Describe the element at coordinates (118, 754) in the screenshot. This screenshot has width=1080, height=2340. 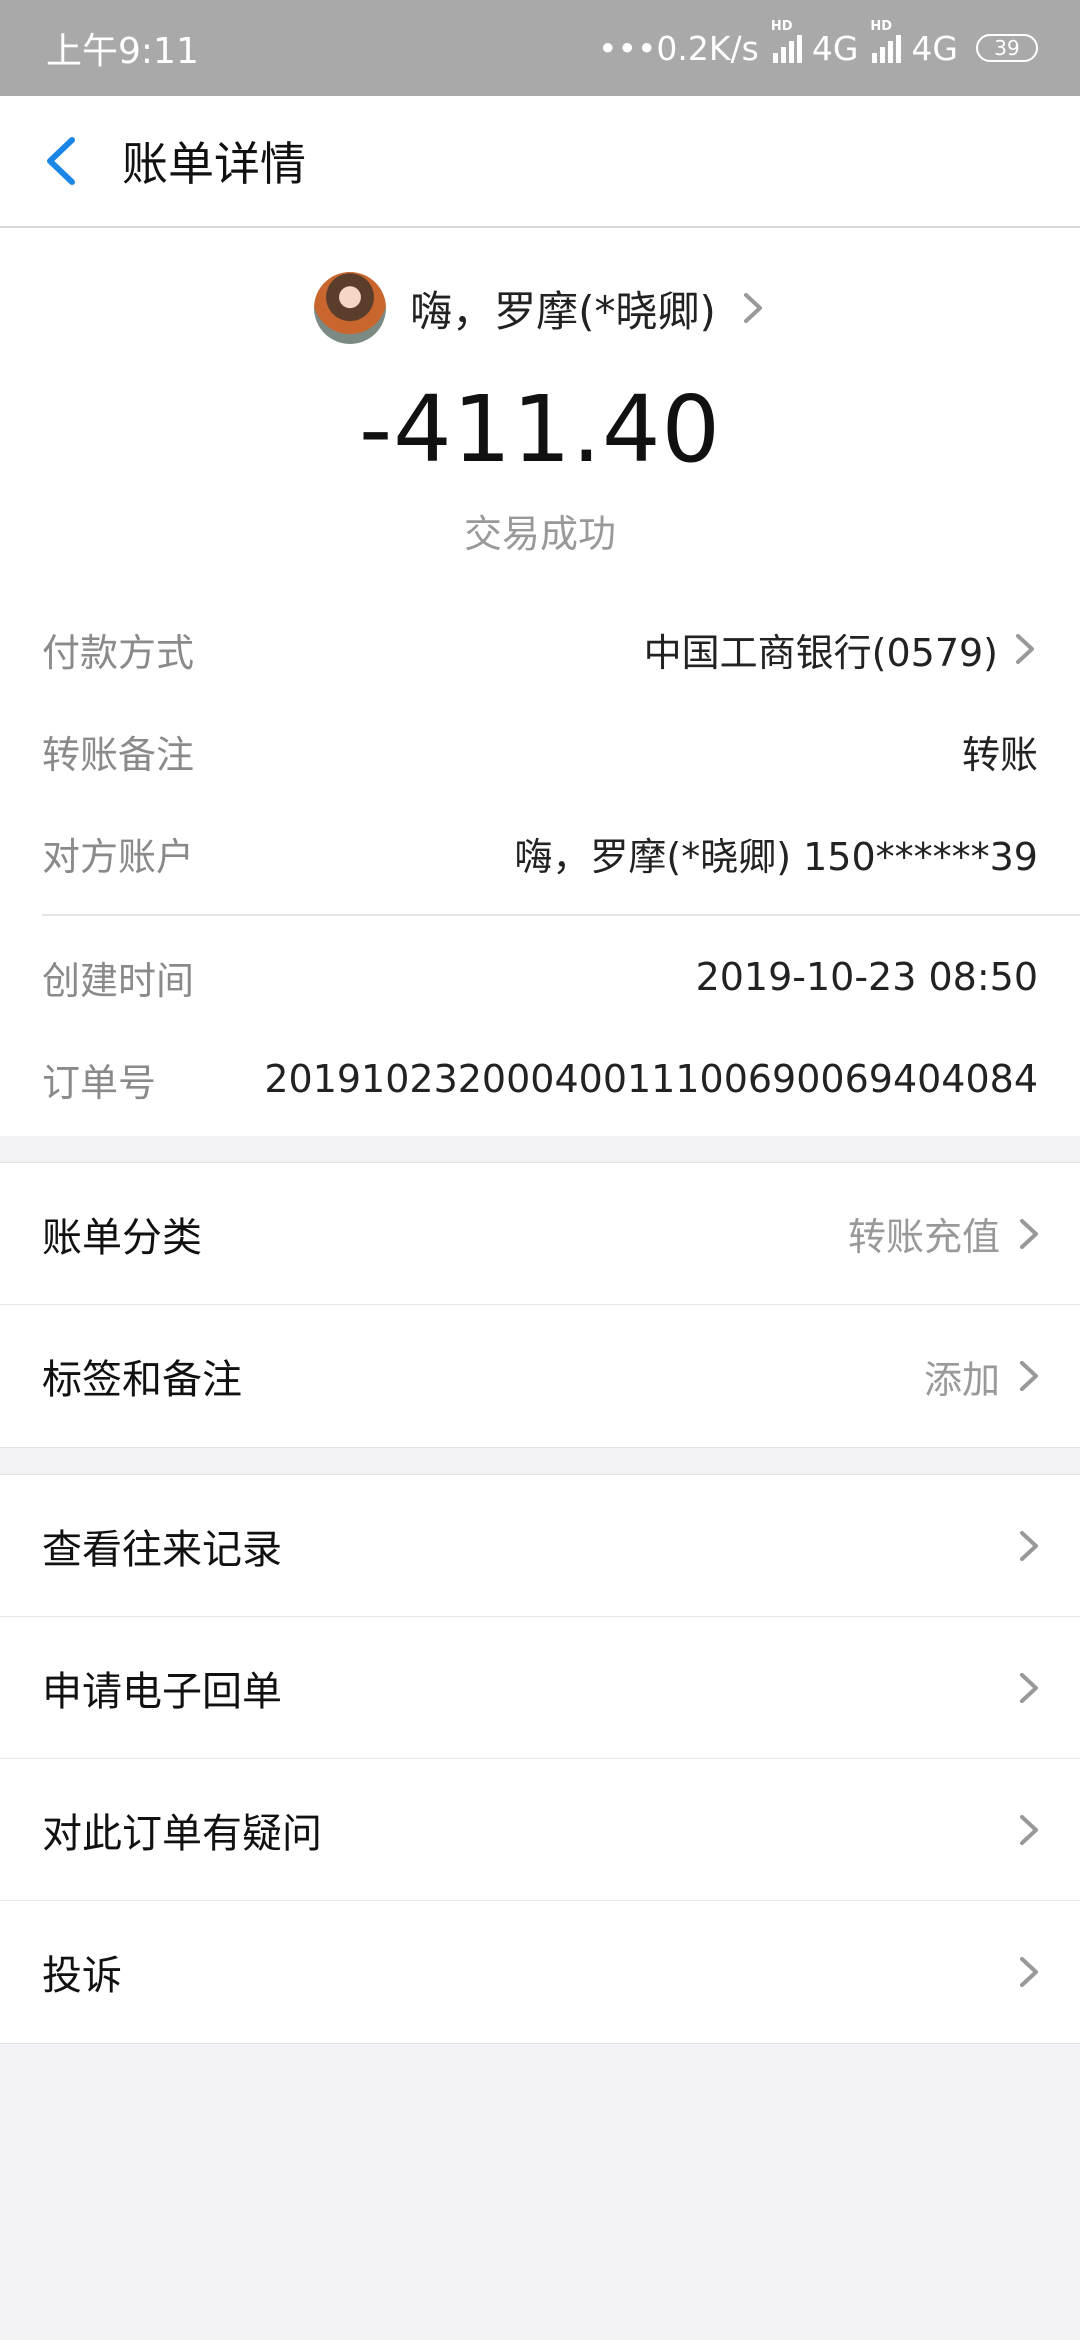
I see `transfer-note-label: 转账备注` at that location.